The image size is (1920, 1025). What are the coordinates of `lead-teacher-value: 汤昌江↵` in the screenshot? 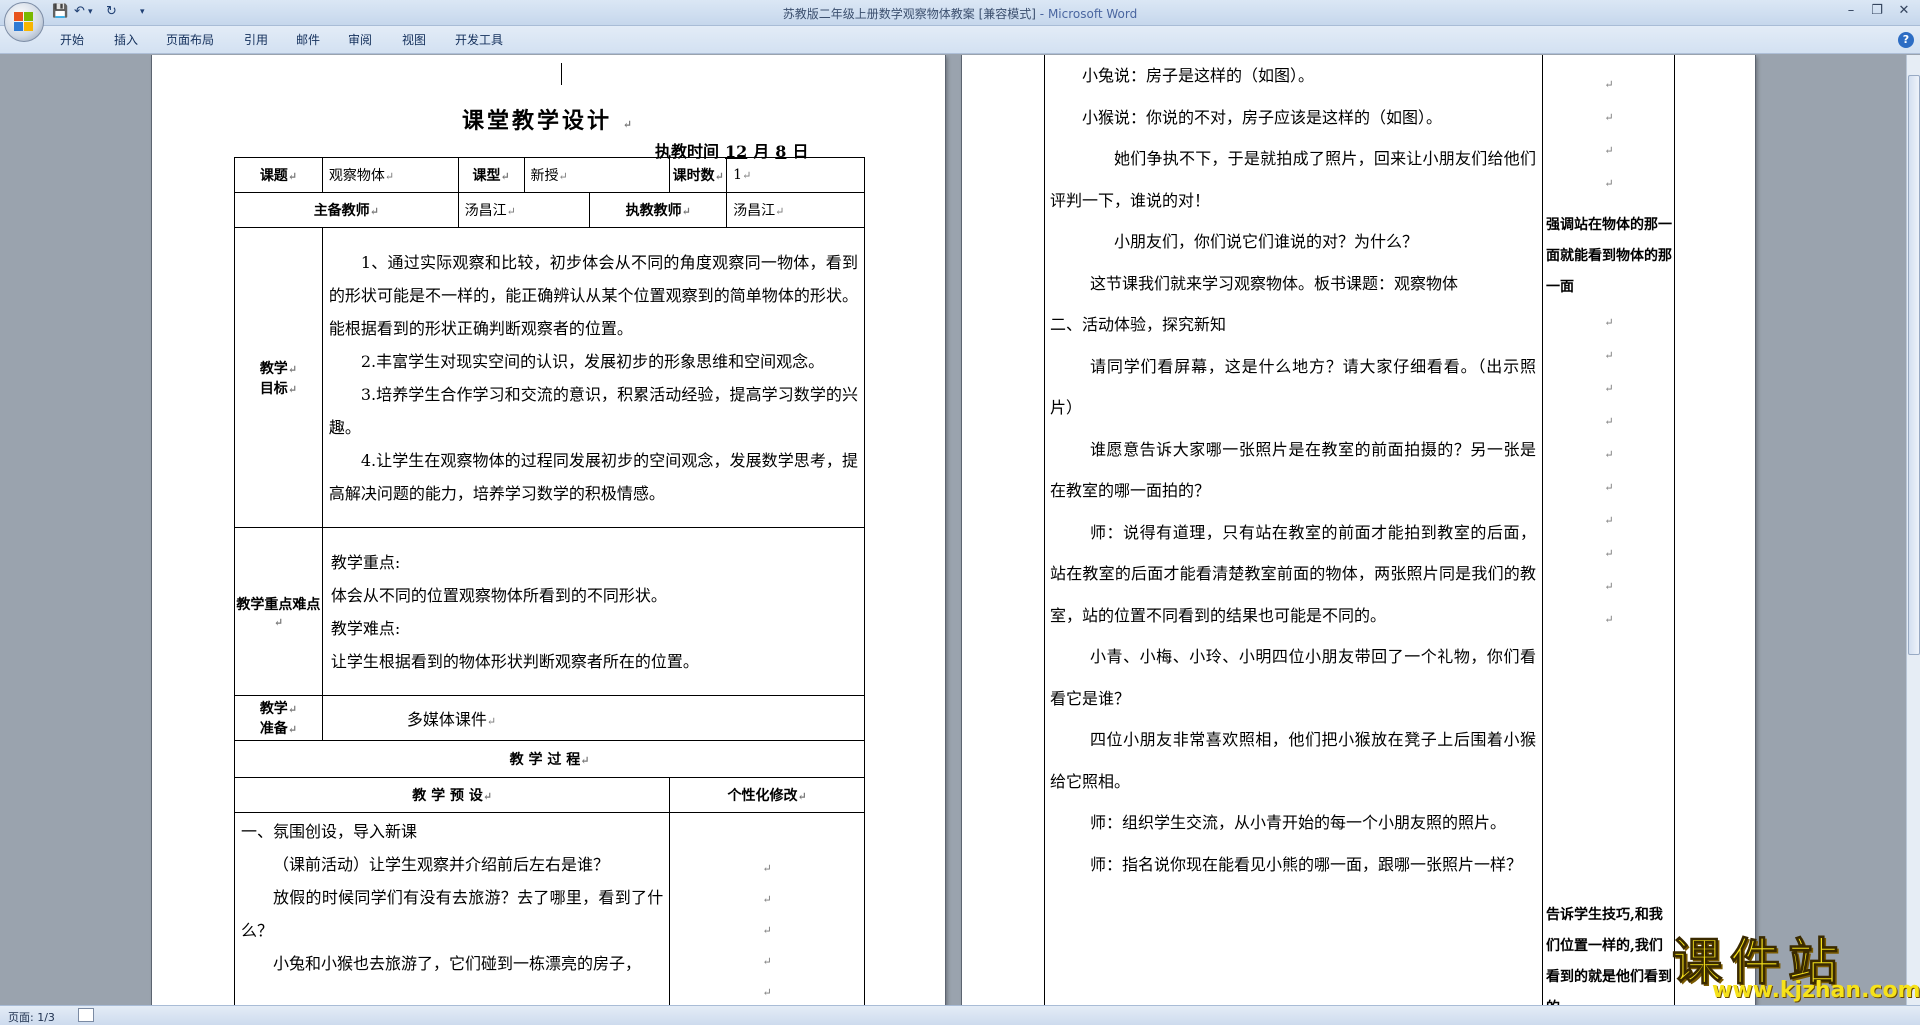 It's located at (524, 210).